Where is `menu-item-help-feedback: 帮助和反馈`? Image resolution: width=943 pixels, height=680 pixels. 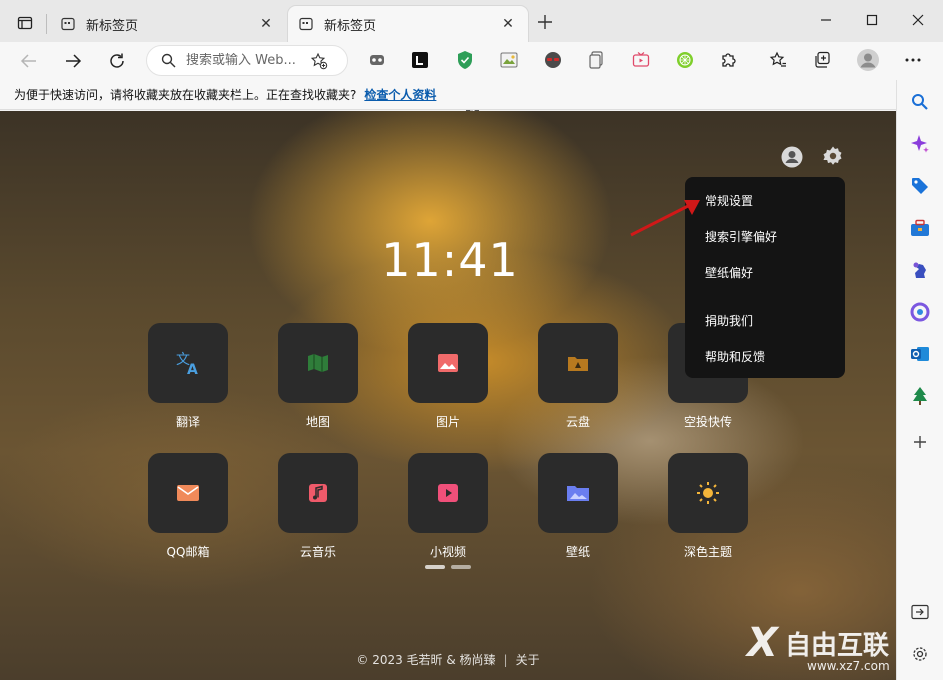
menu-item-help-feedback: 帮助和反馈 is located at coordinates (765, 357).